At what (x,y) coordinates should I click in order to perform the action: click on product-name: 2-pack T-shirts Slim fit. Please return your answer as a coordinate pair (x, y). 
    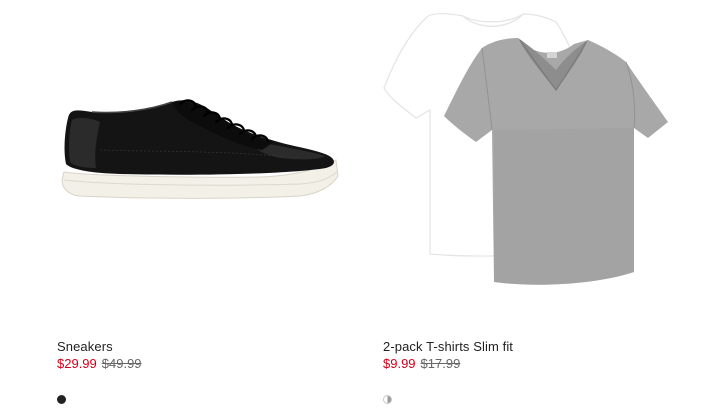
    Looking at the image, I should click on (544, 347).